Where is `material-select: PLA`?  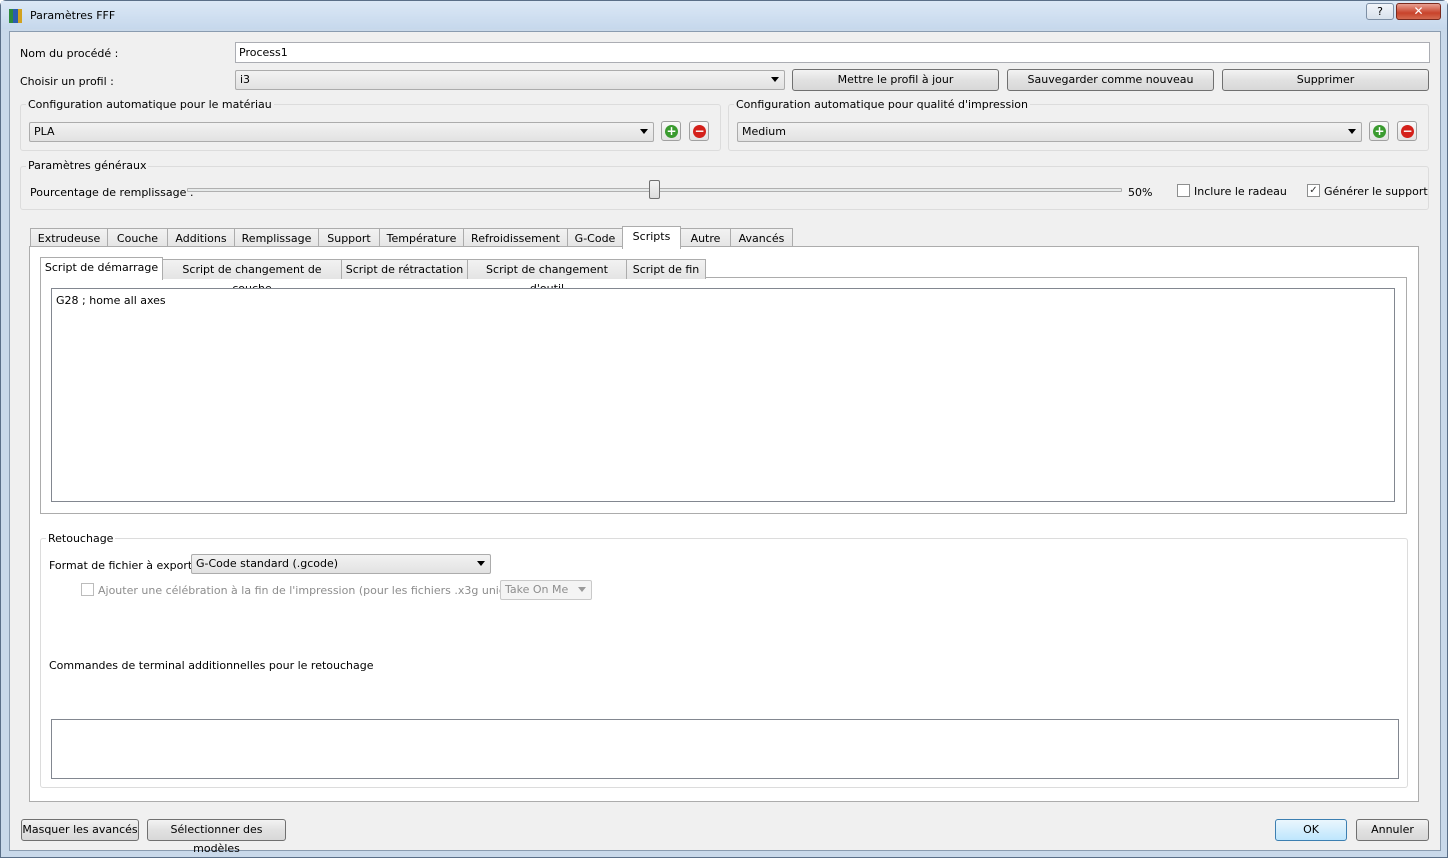 material-select: PLA is located at coordinates (341, 132).